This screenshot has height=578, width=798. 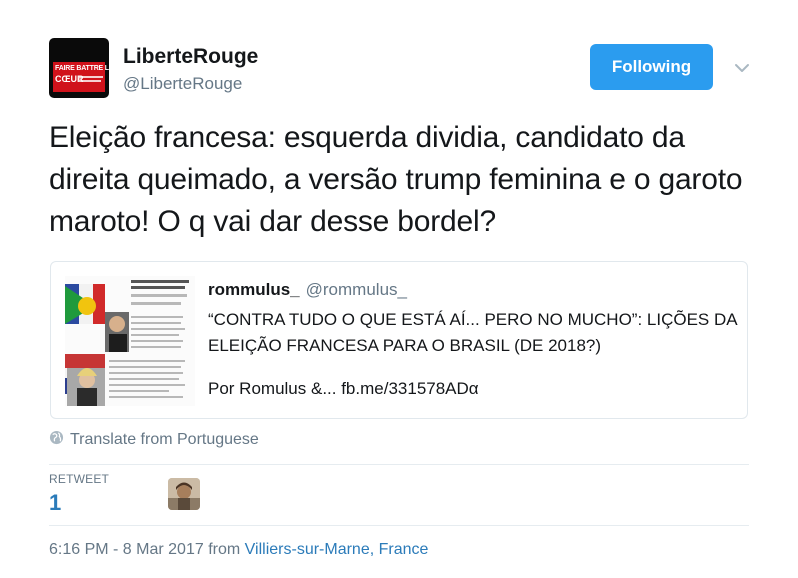 I want to click on quoted-display-name: rommulus_, so click(x=254, y=289).